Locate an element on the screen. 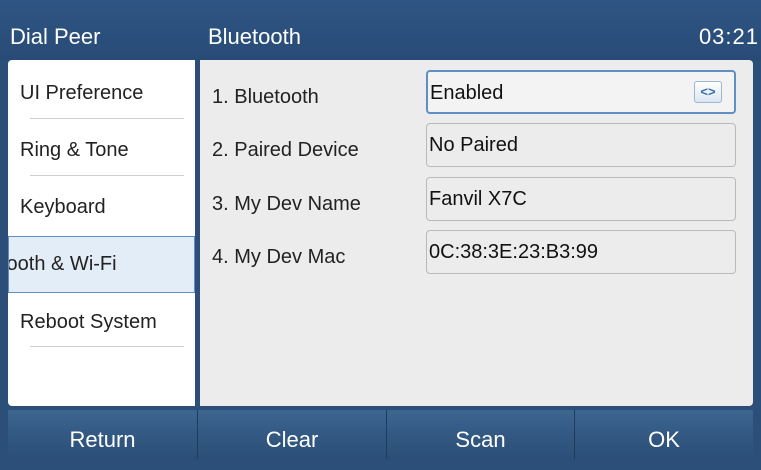 This screenshot has height=470, width=761. scan-button: Scan is located at coordinates (480, 434).